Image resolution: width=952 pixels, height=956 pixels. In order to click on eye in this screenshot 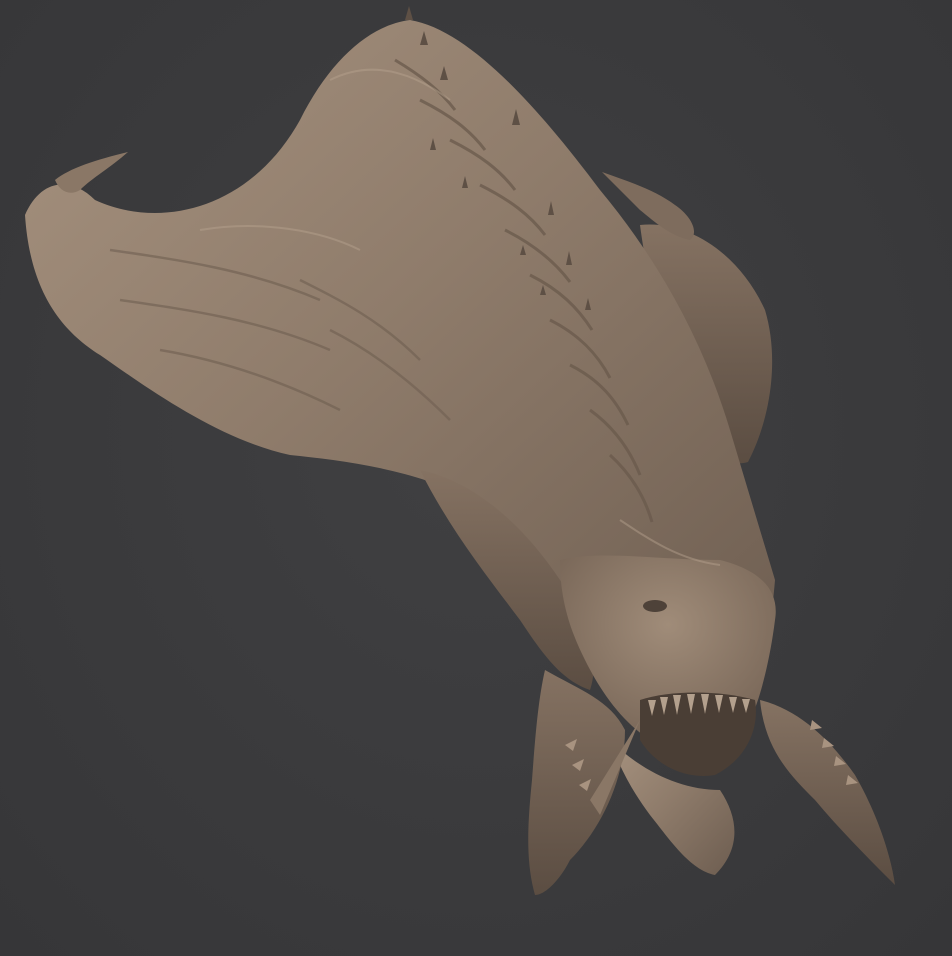, I will do `click(655, 606)`.